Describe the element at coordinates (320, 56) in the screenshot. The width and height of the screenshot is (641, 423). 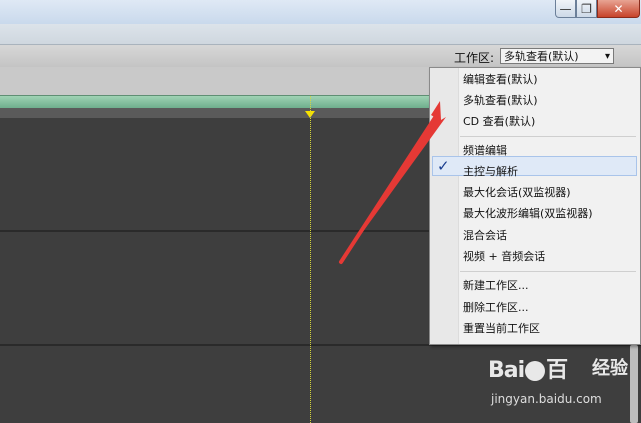
I see `workspace-toolbar: 工作区: 多轨查看(默认) ▾` at that location.